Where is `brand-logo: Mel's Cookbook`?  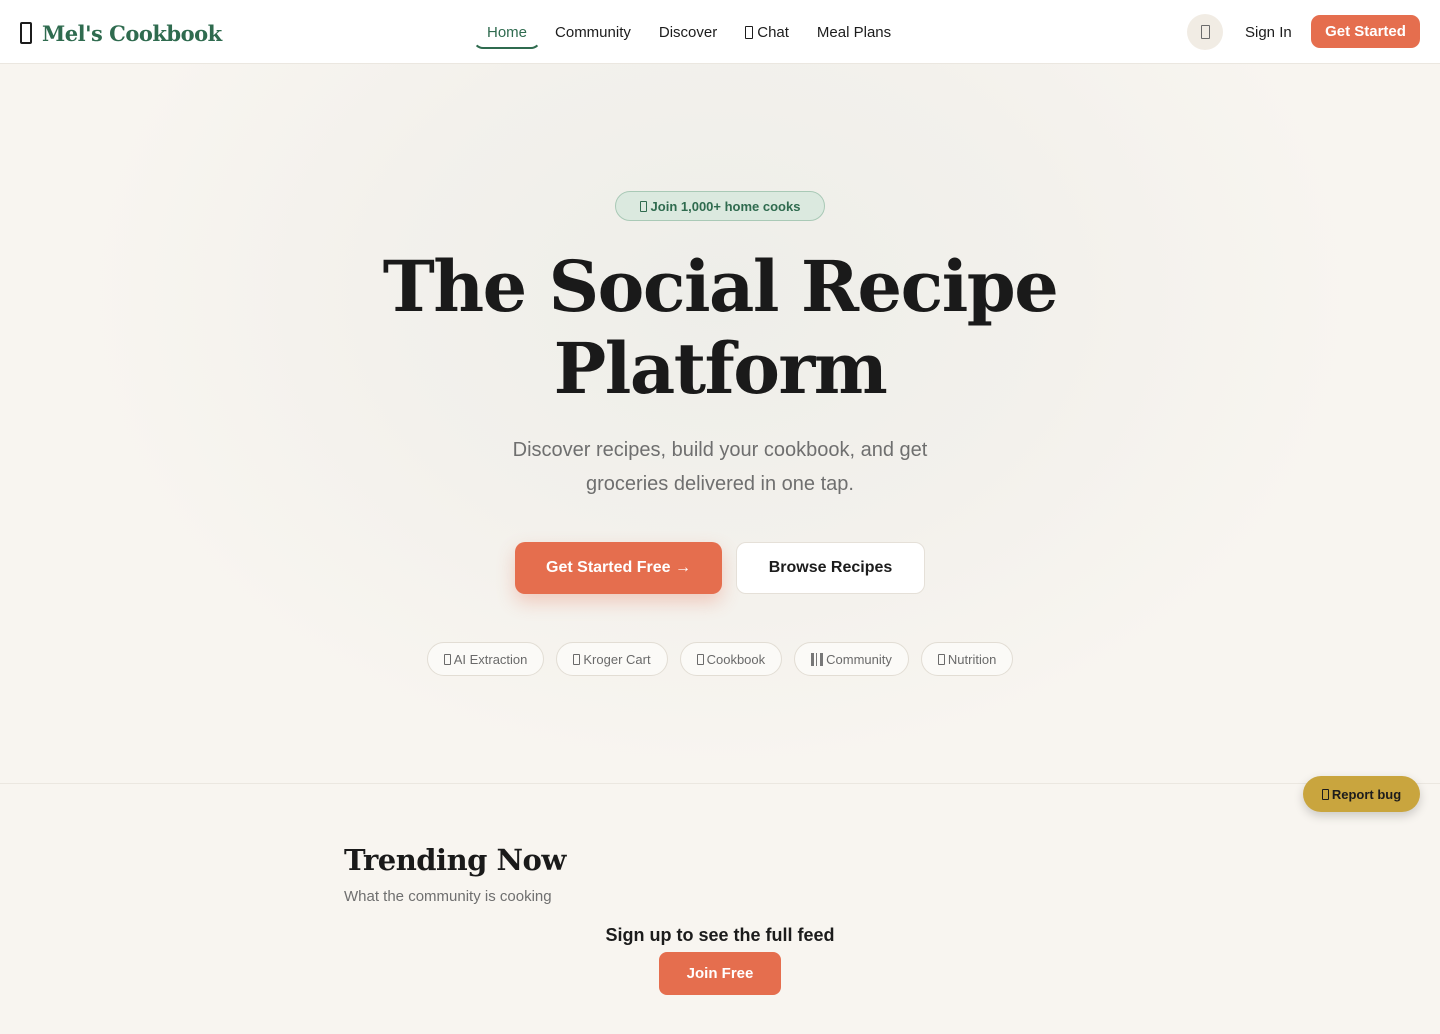 brand-logo: Mel's Cookbook is located at coordinates (121, 33).